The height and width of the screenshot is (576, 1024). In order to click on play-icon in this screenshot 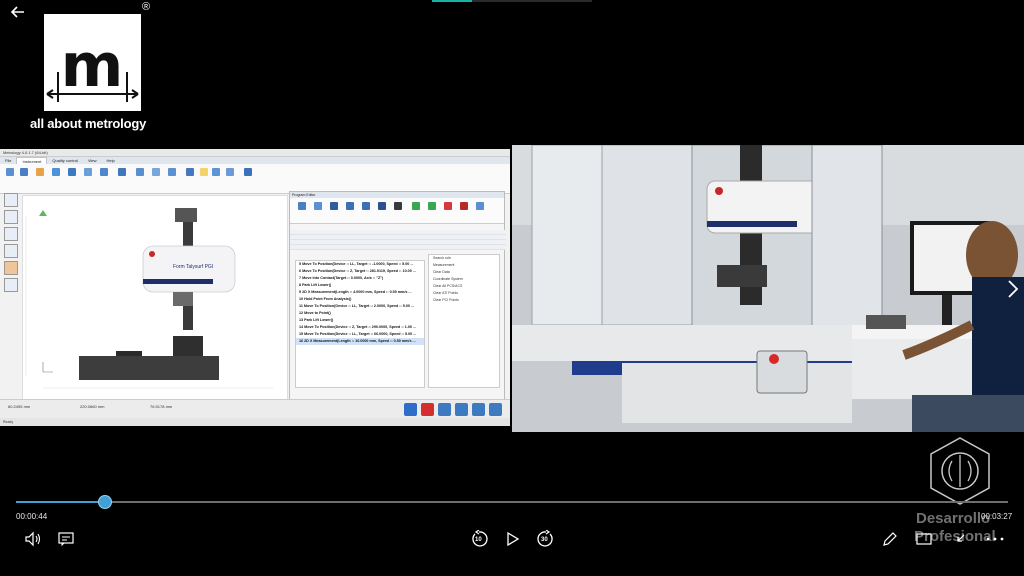, I will do `click(513, 539)`.